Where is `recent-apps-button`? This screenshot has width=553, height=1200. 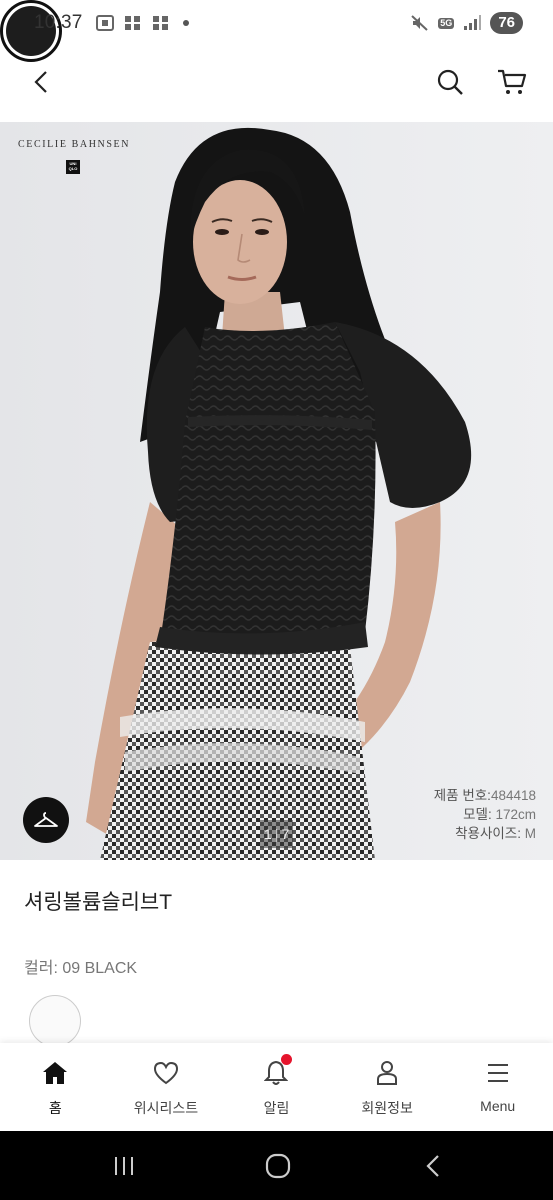
recent-apps-button is located at coordinates (124, 1166).